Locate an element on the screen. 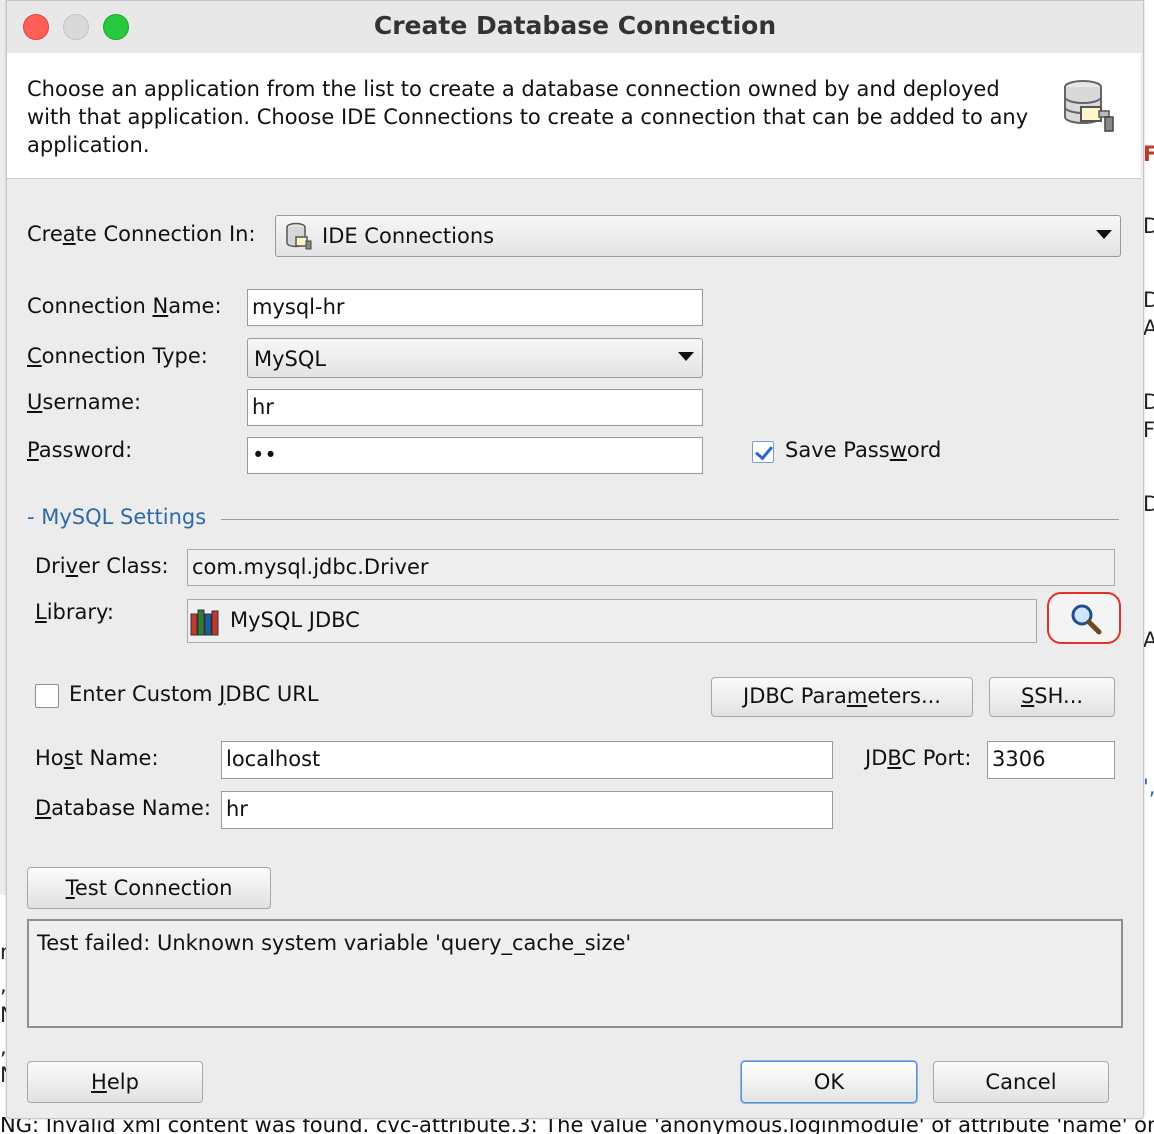  bg-fragment: Fo is located at coordinates (1148, 154).